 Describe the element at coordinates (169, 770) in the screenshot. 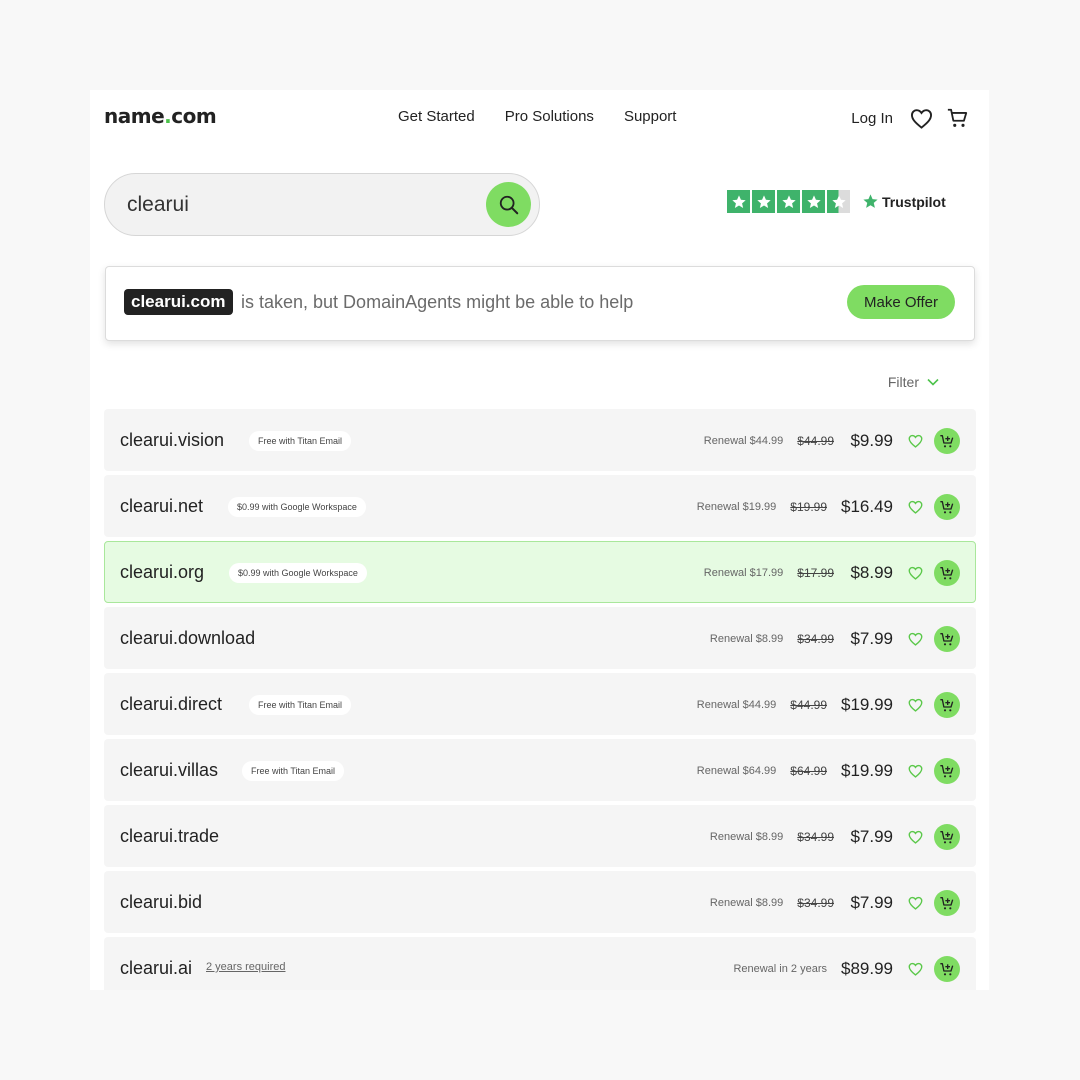

I see `domain-name: clearui.villas` at that location.